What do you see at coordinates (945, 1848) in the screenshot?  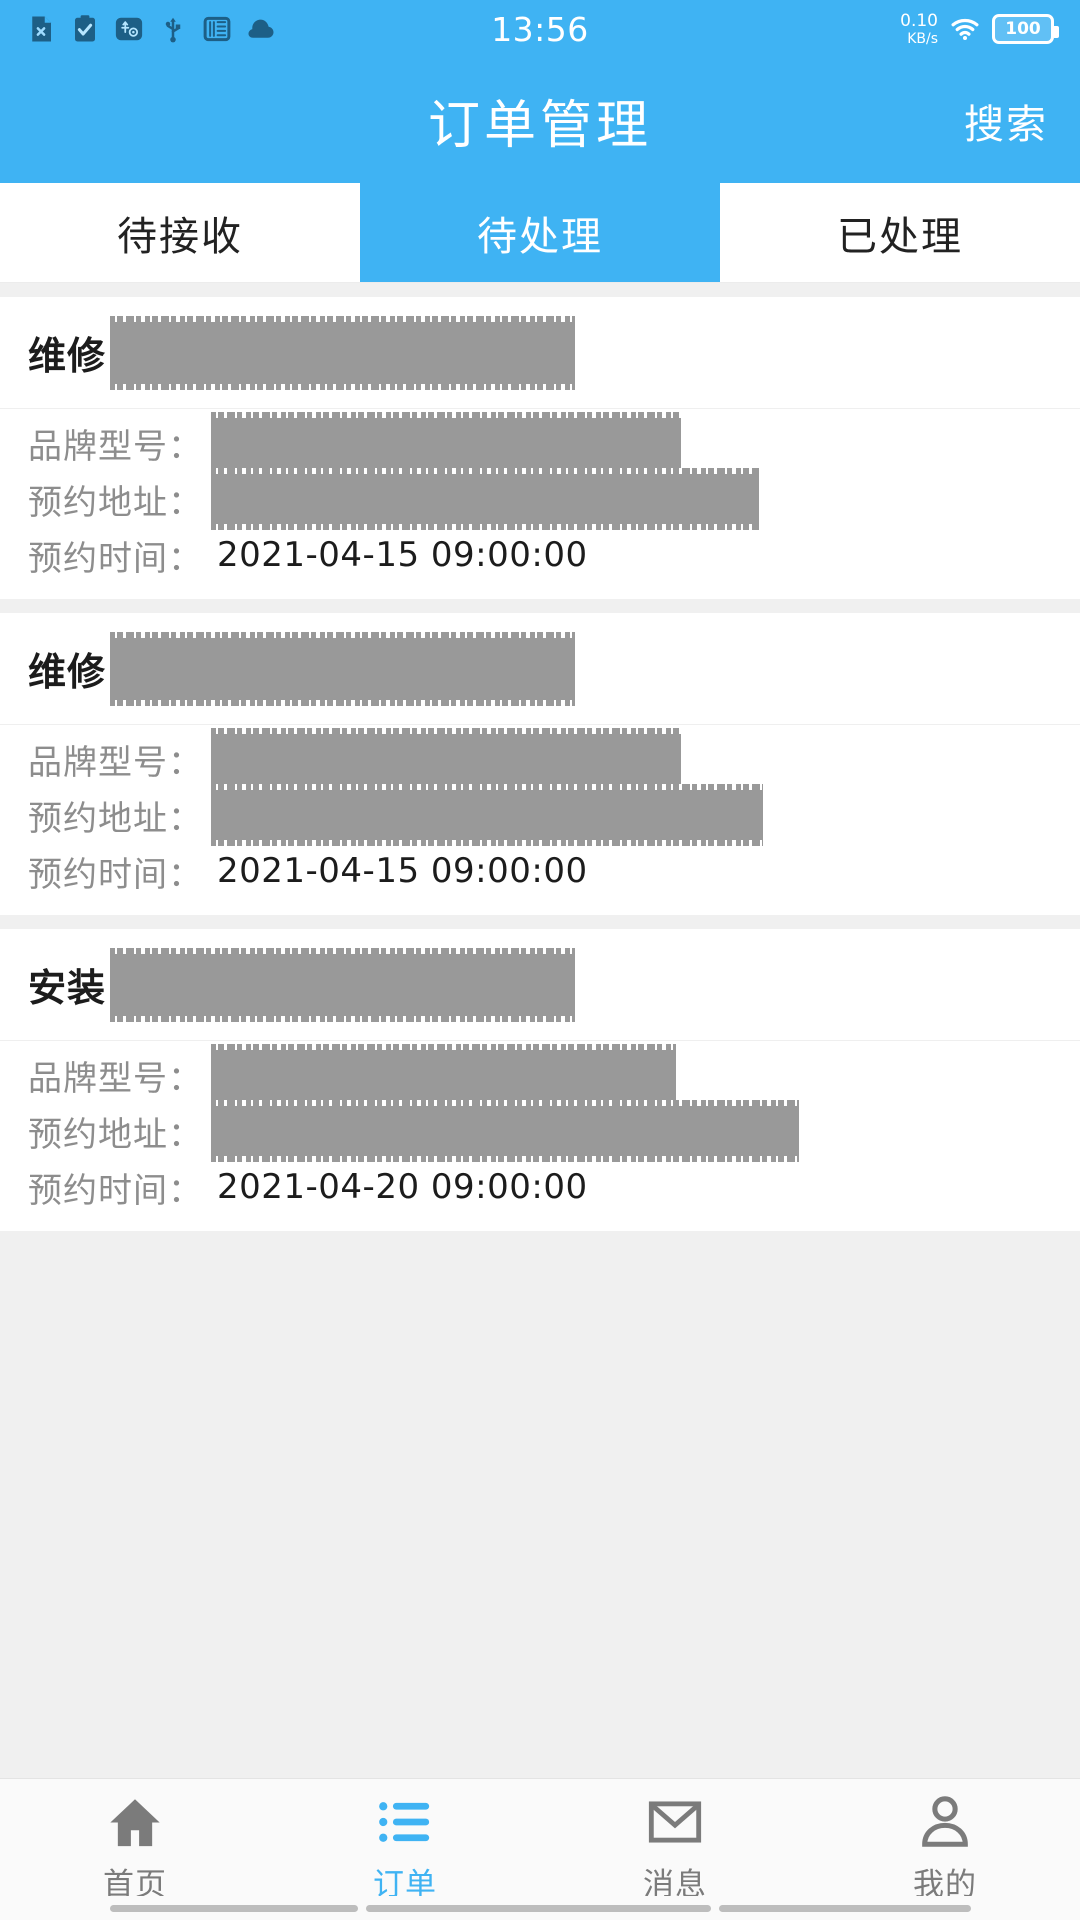 I see `nav-item-profile: 我的` at bounding box center [945, 1848].